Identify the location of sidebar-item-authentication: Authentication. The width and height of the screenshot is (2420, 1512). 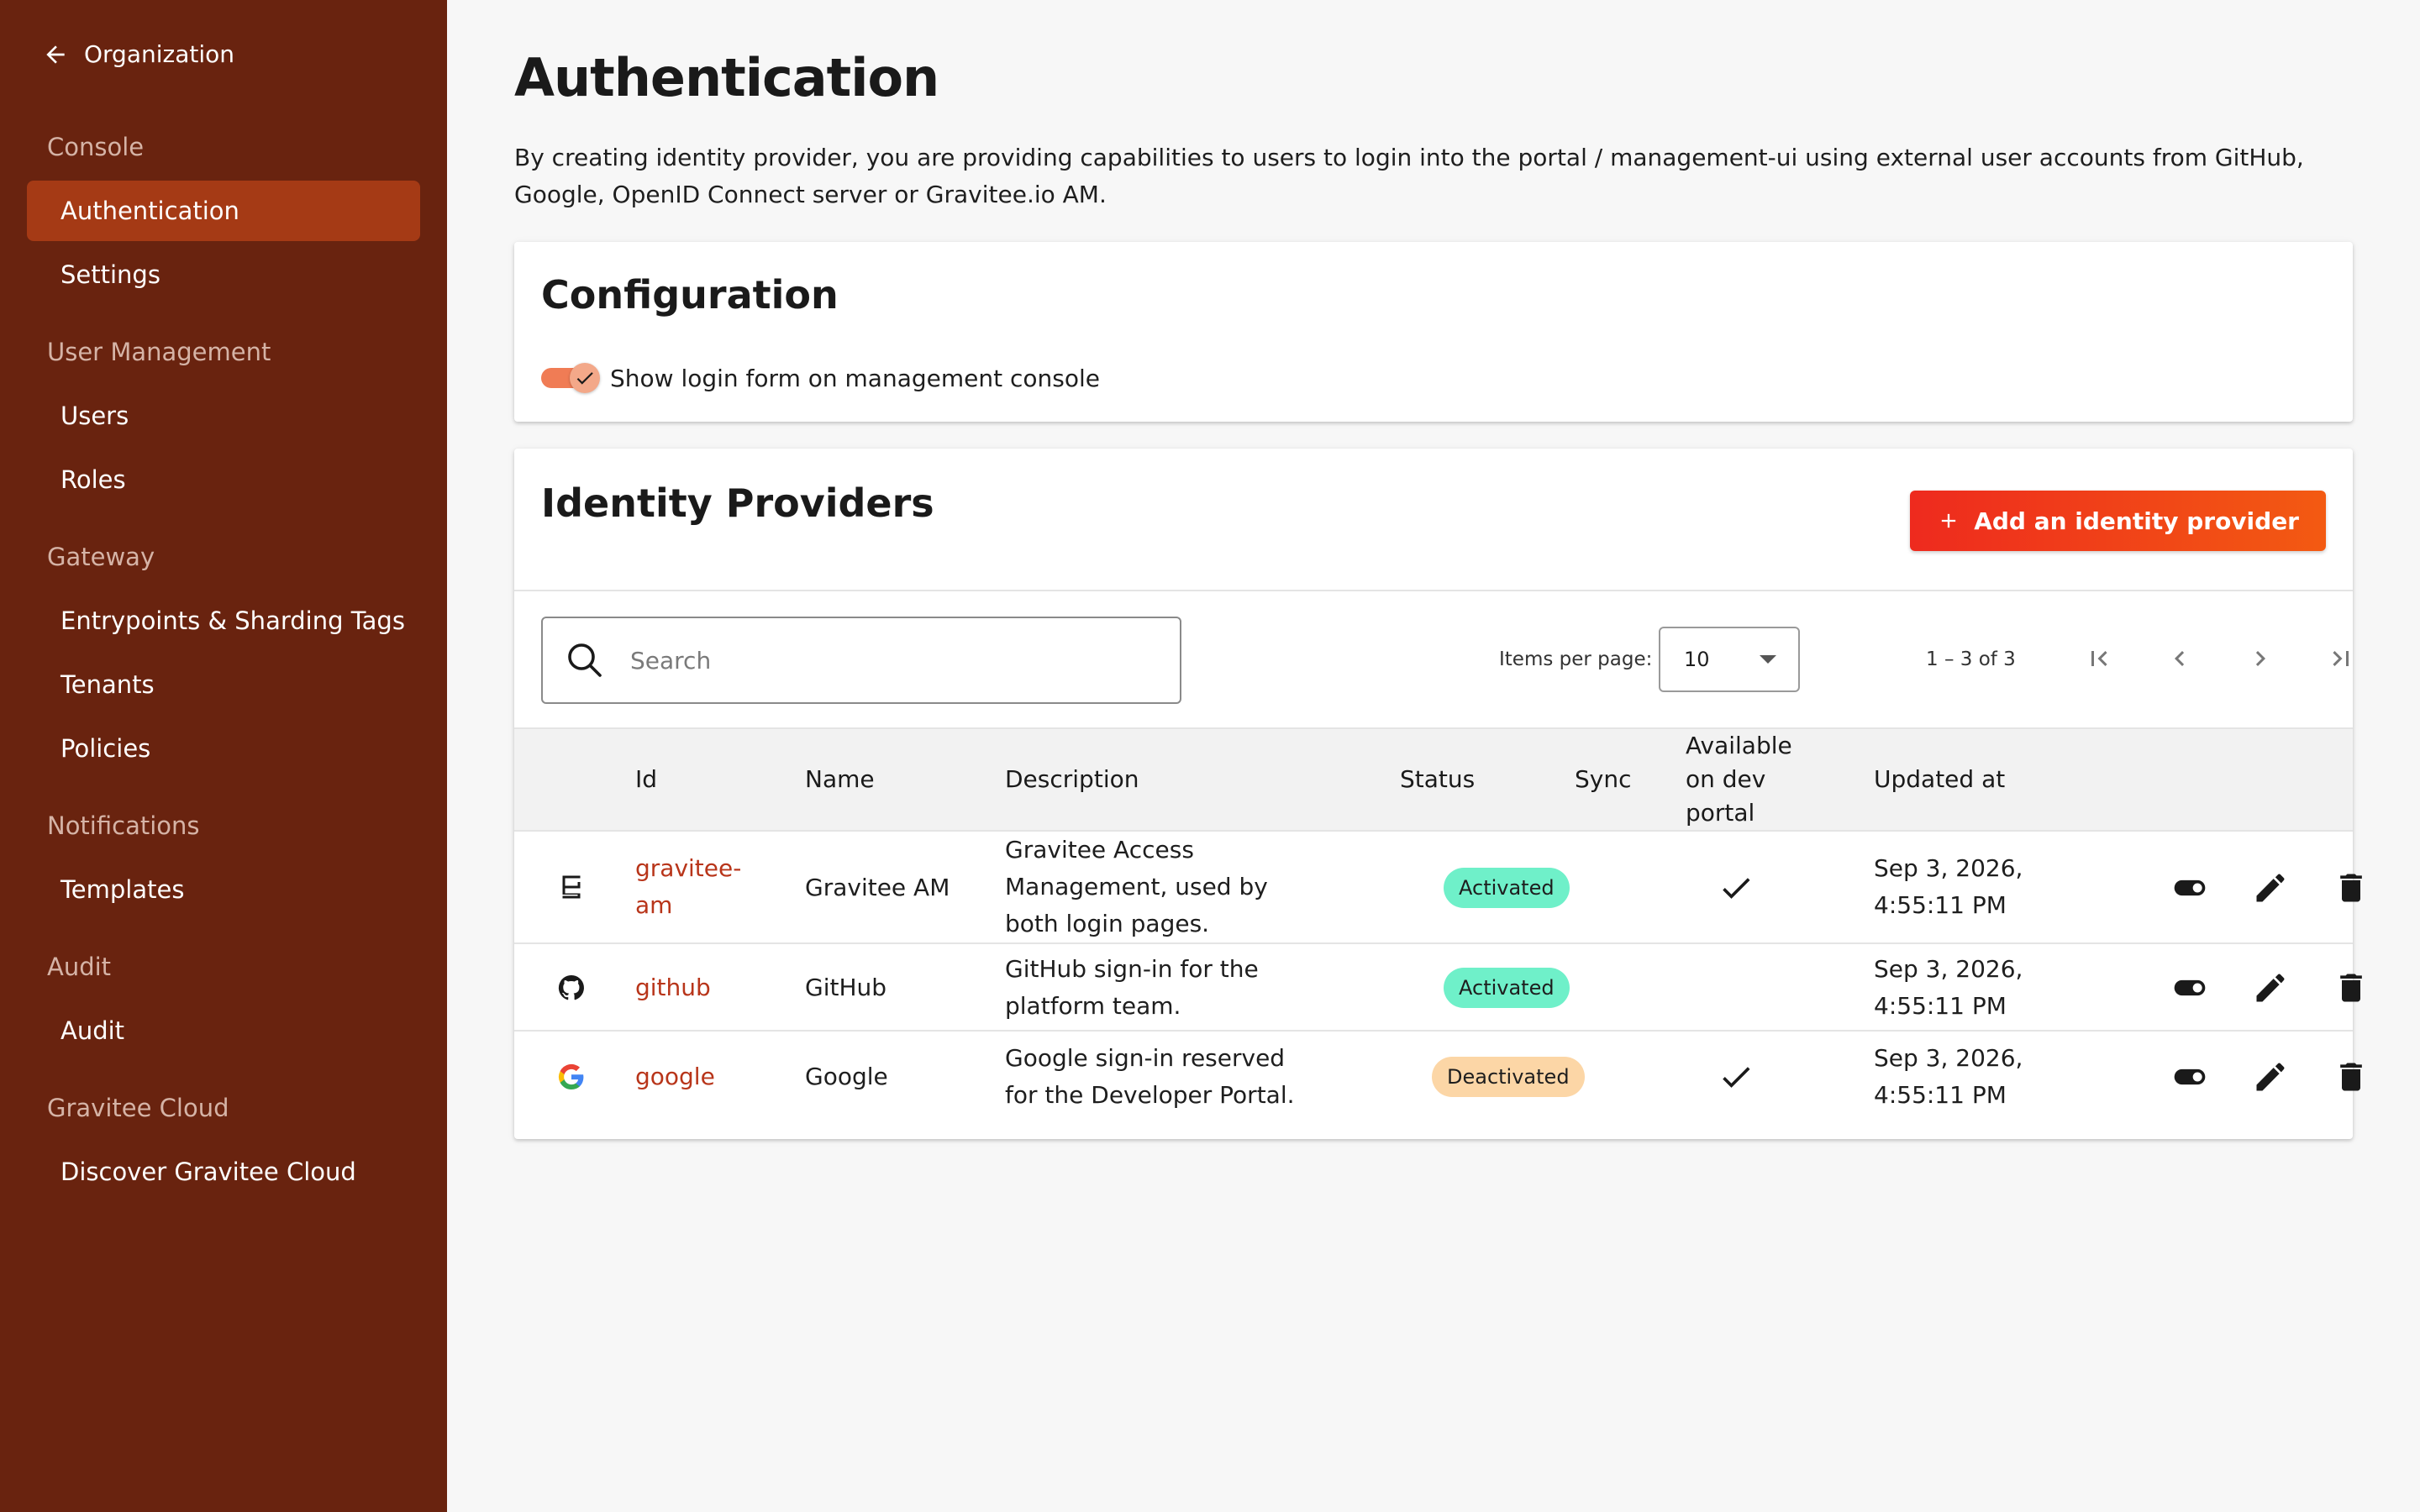
(224, 211).